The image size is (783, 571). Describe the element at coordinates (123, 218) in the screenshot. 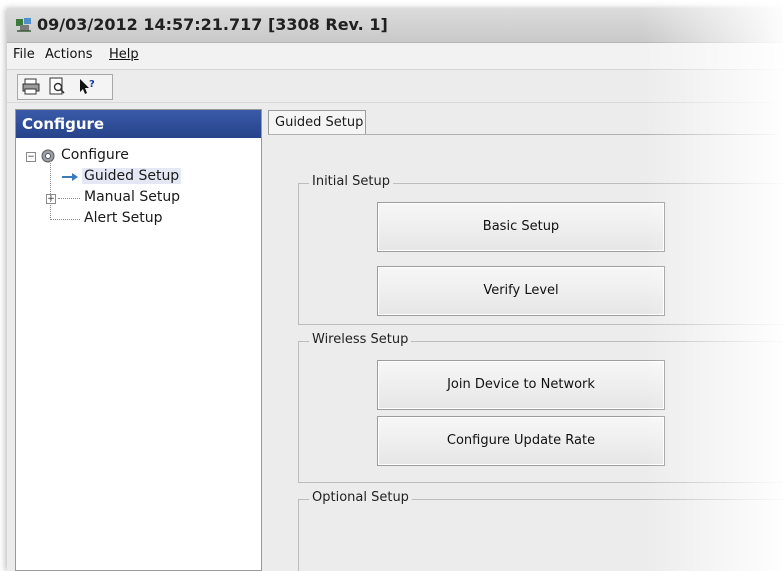

I see `tree-item-label: Alert Setup` at that location.